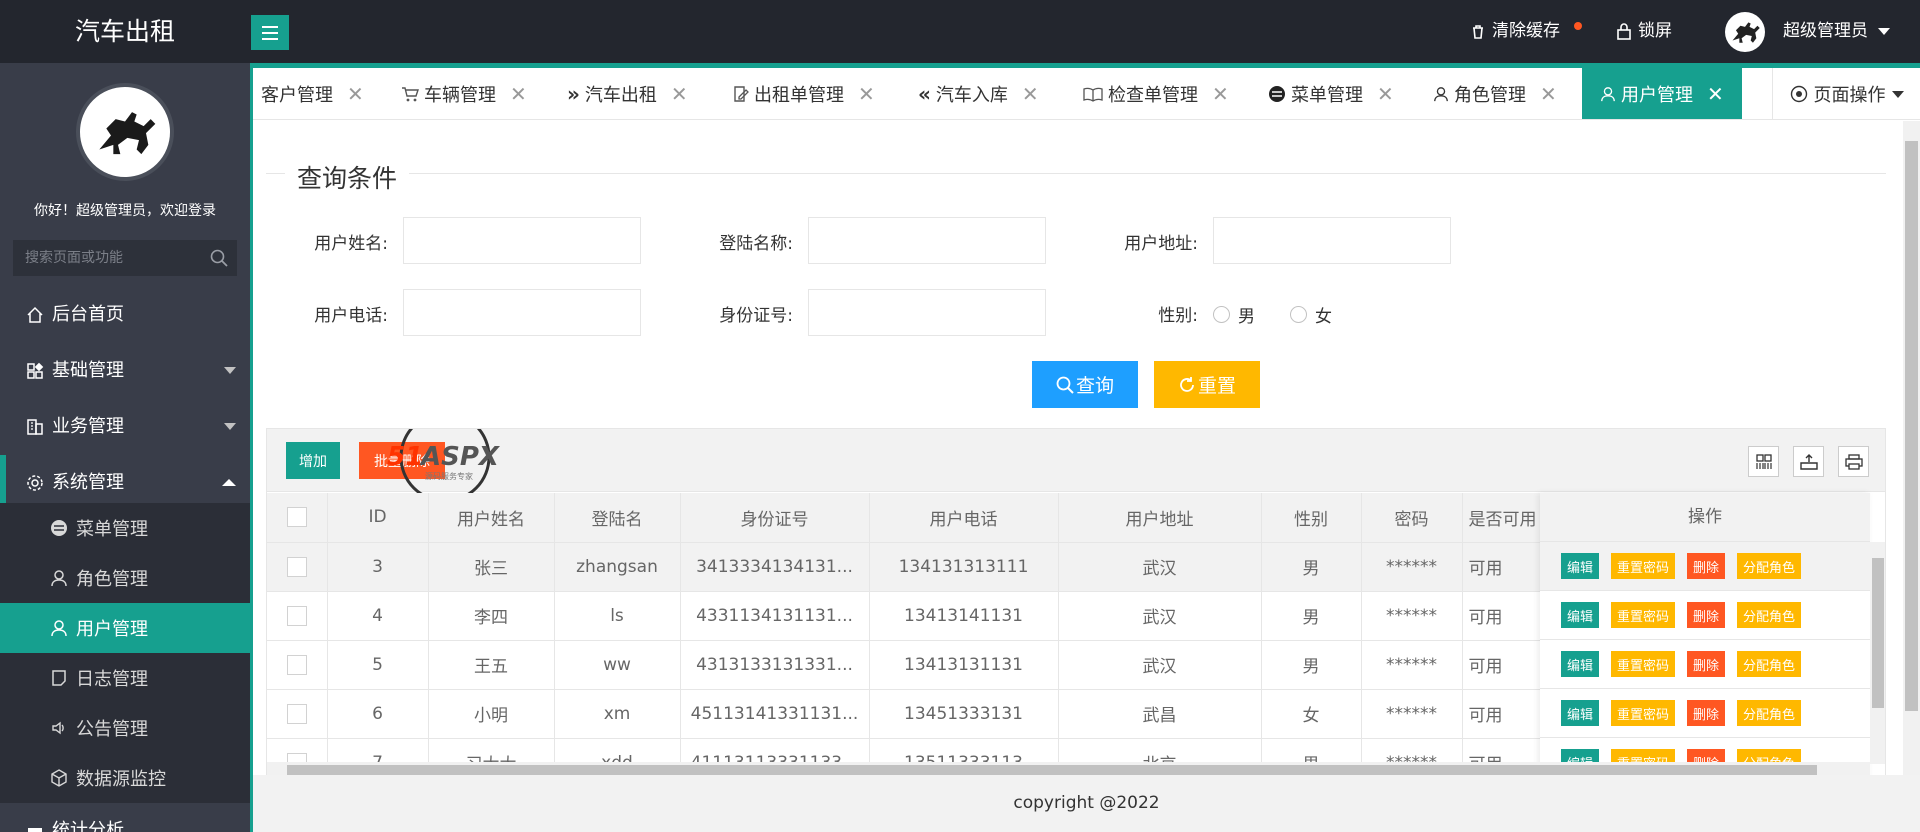 The width and height of the screenshot is (1920, 832). I want to click on sidebar-item-datasource: 数据源监控, so click(125, 778).